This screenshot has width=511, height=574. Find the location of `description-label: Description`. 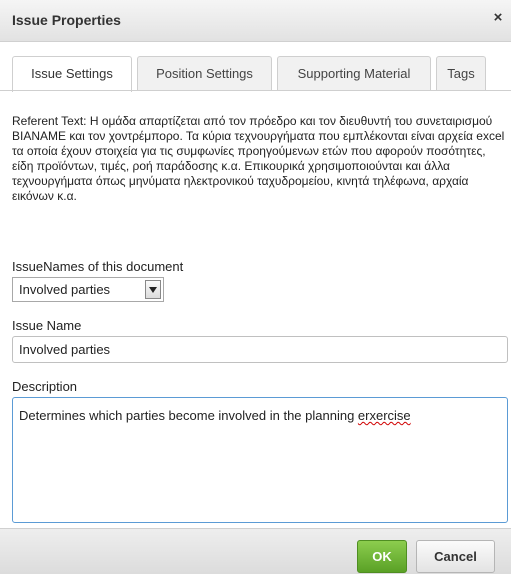

description-label: Description is located at coordinates (45, 386).